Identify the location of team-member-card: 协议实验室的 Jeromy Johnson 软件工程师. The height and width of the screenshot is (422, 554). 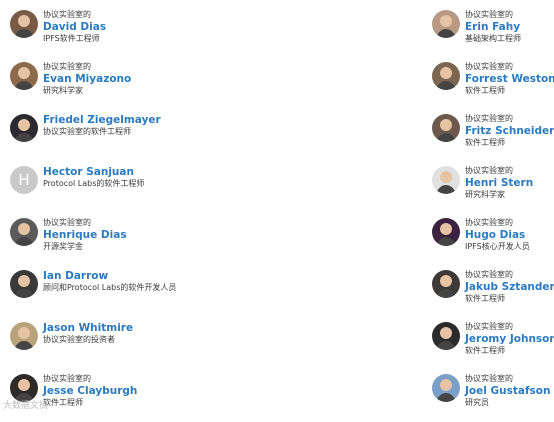
(493, 346).